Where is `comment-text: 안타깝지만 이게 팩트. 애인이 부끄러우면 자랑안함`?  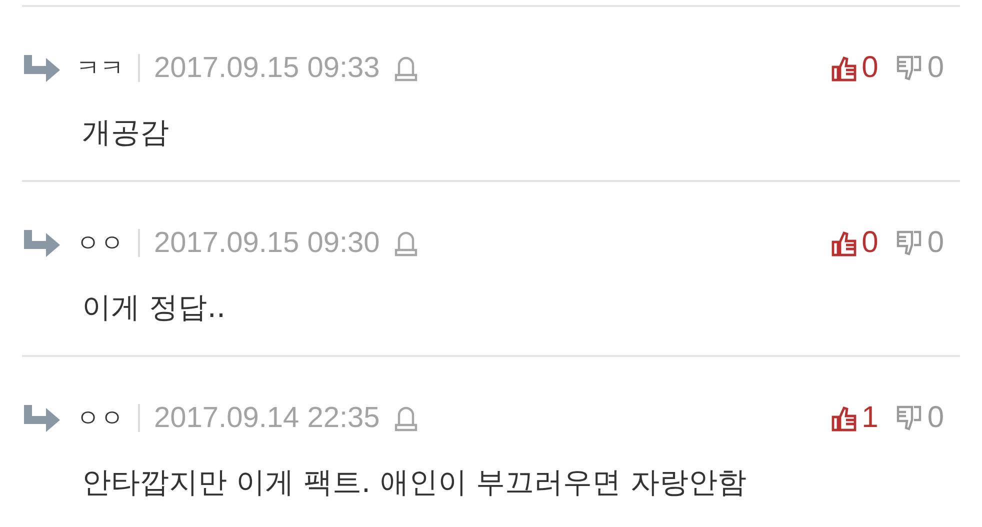 comment-text: 안타깝지만 이게 팩트. 애인이 부끄러우면 자랑안함 is located at coordinates (415, 482).